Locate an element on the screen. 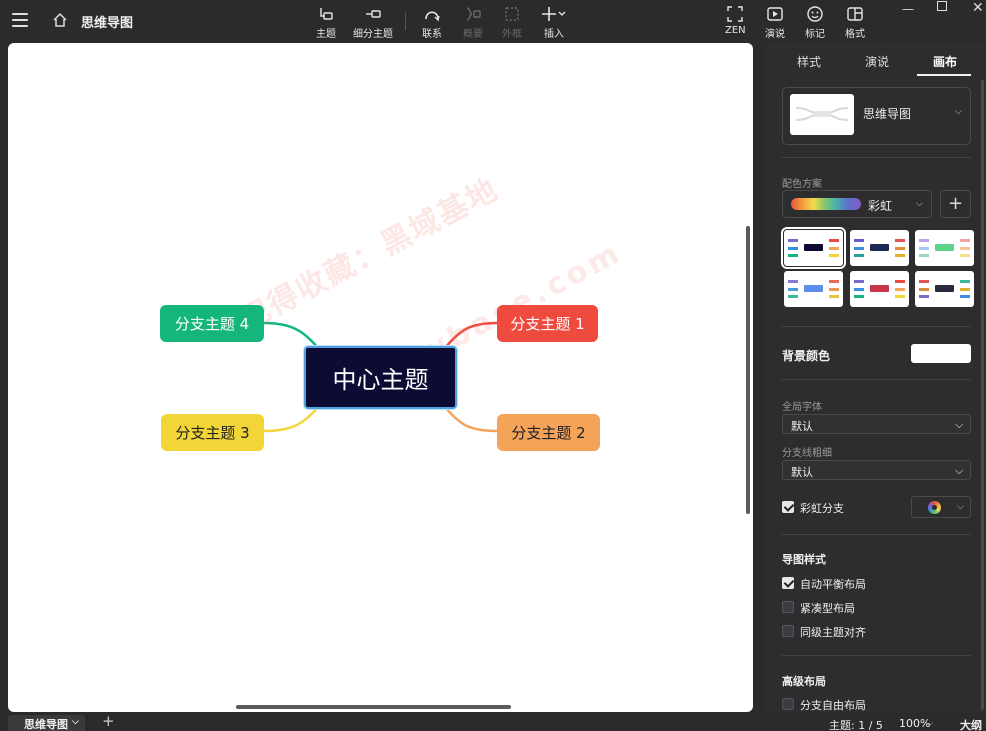 The width and height of the screenshot is (986, 731). panel-tabs: 样式 演说 画布 is located at coordinates (875, 60).